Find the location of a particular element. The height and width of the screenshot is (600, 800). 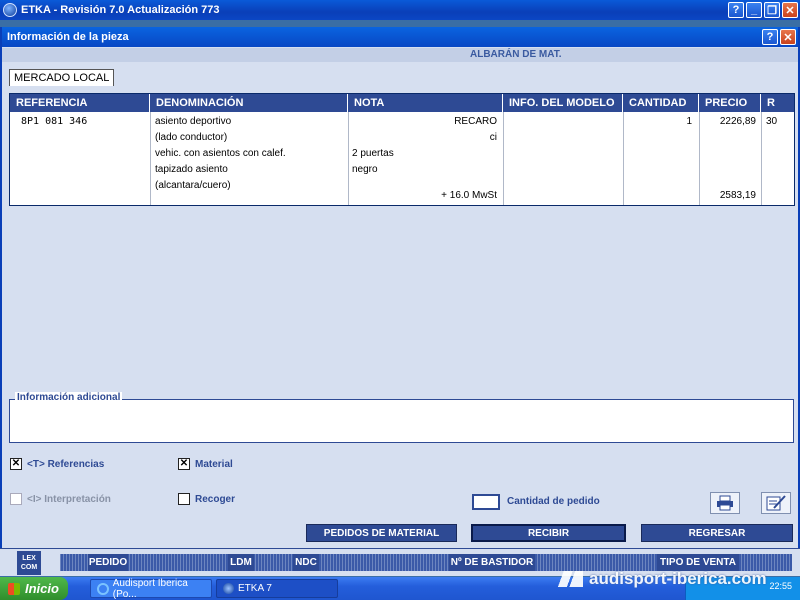

dialog-window-controls: ? ✕ is located at coordinates (779, 37).